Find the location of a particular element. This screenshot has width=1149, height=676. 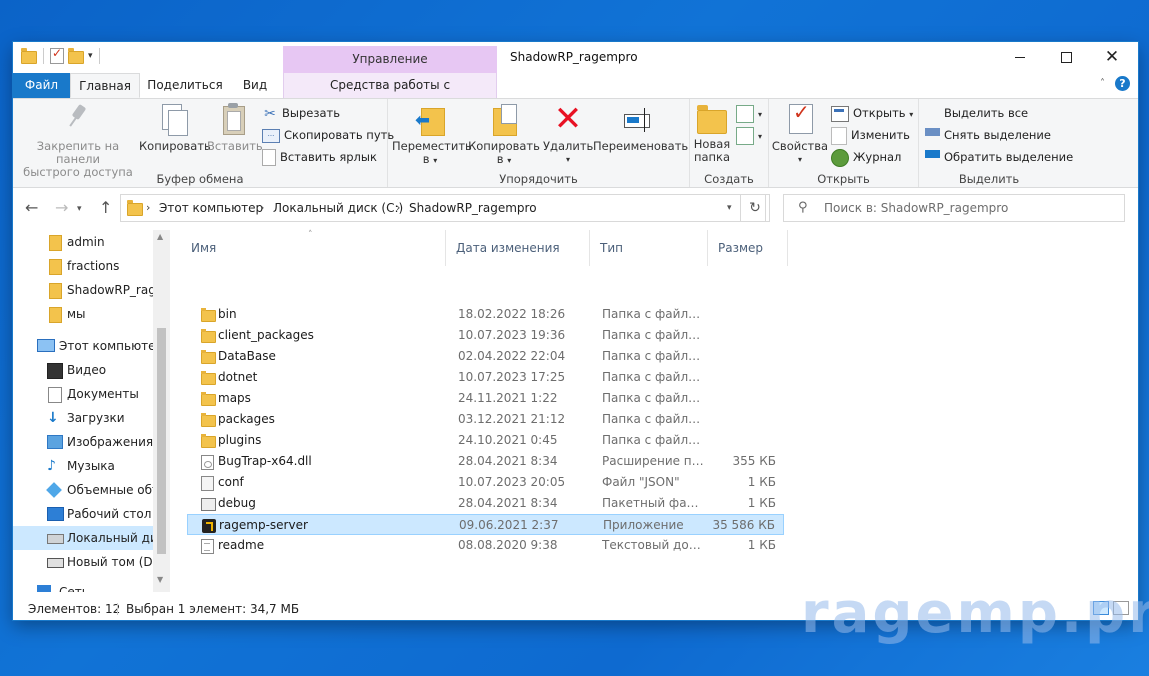

new-folder-icon is located at coordinates (76, 56).